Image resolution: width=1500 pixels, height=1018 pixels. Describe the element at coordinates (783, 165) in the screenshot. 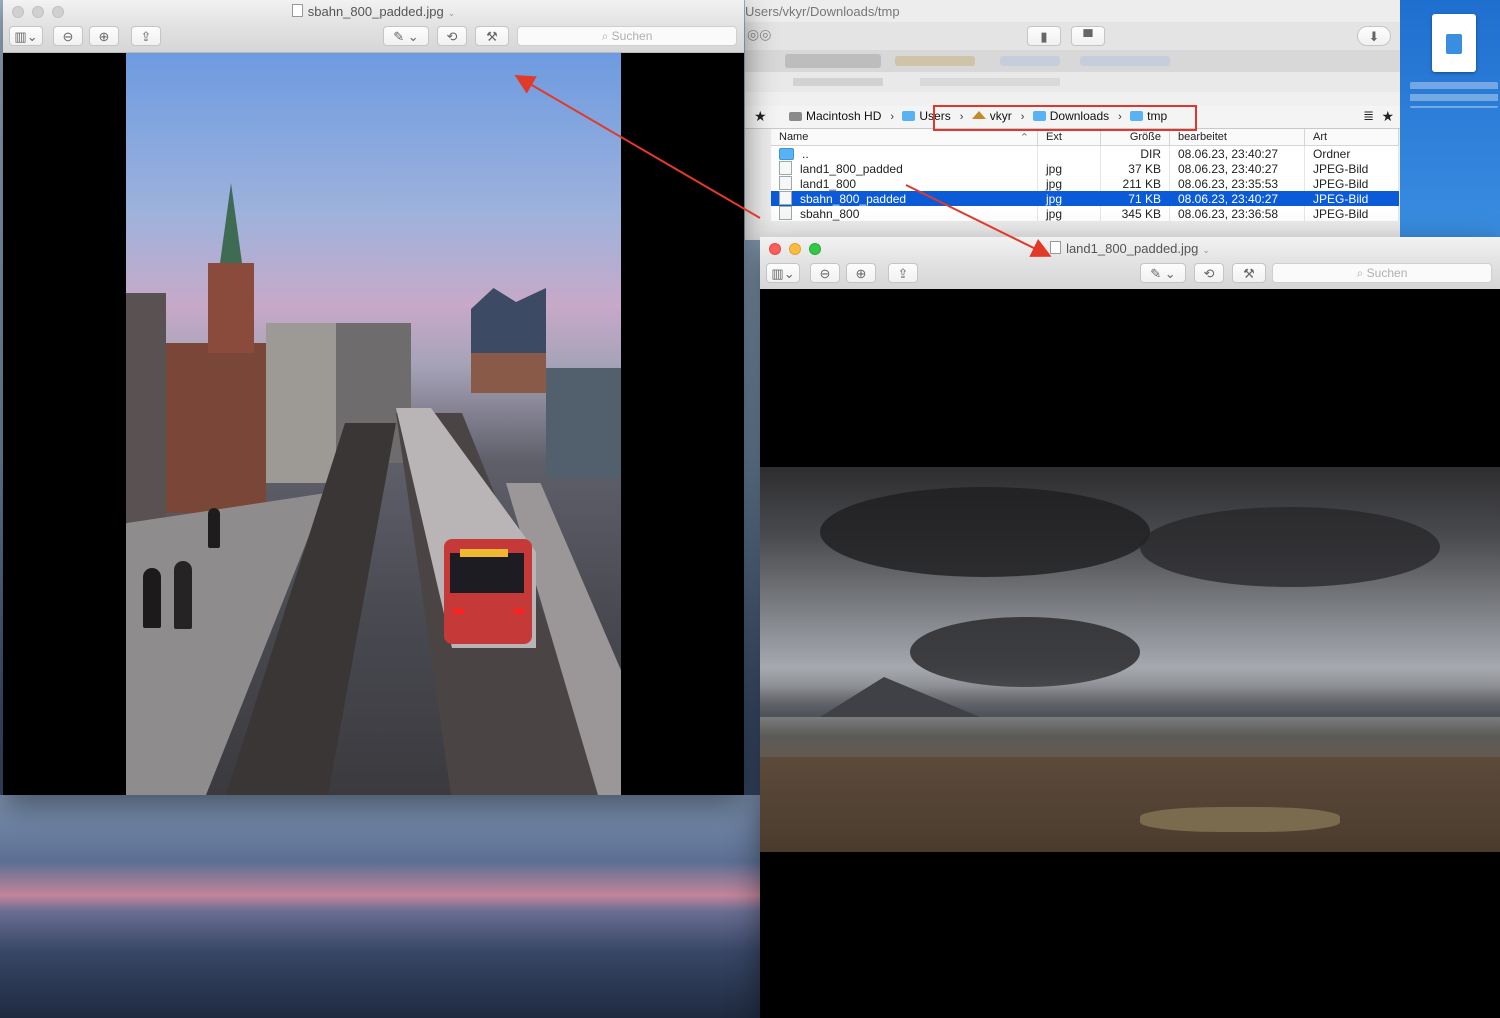

I see `annotation-arrows` at that location.